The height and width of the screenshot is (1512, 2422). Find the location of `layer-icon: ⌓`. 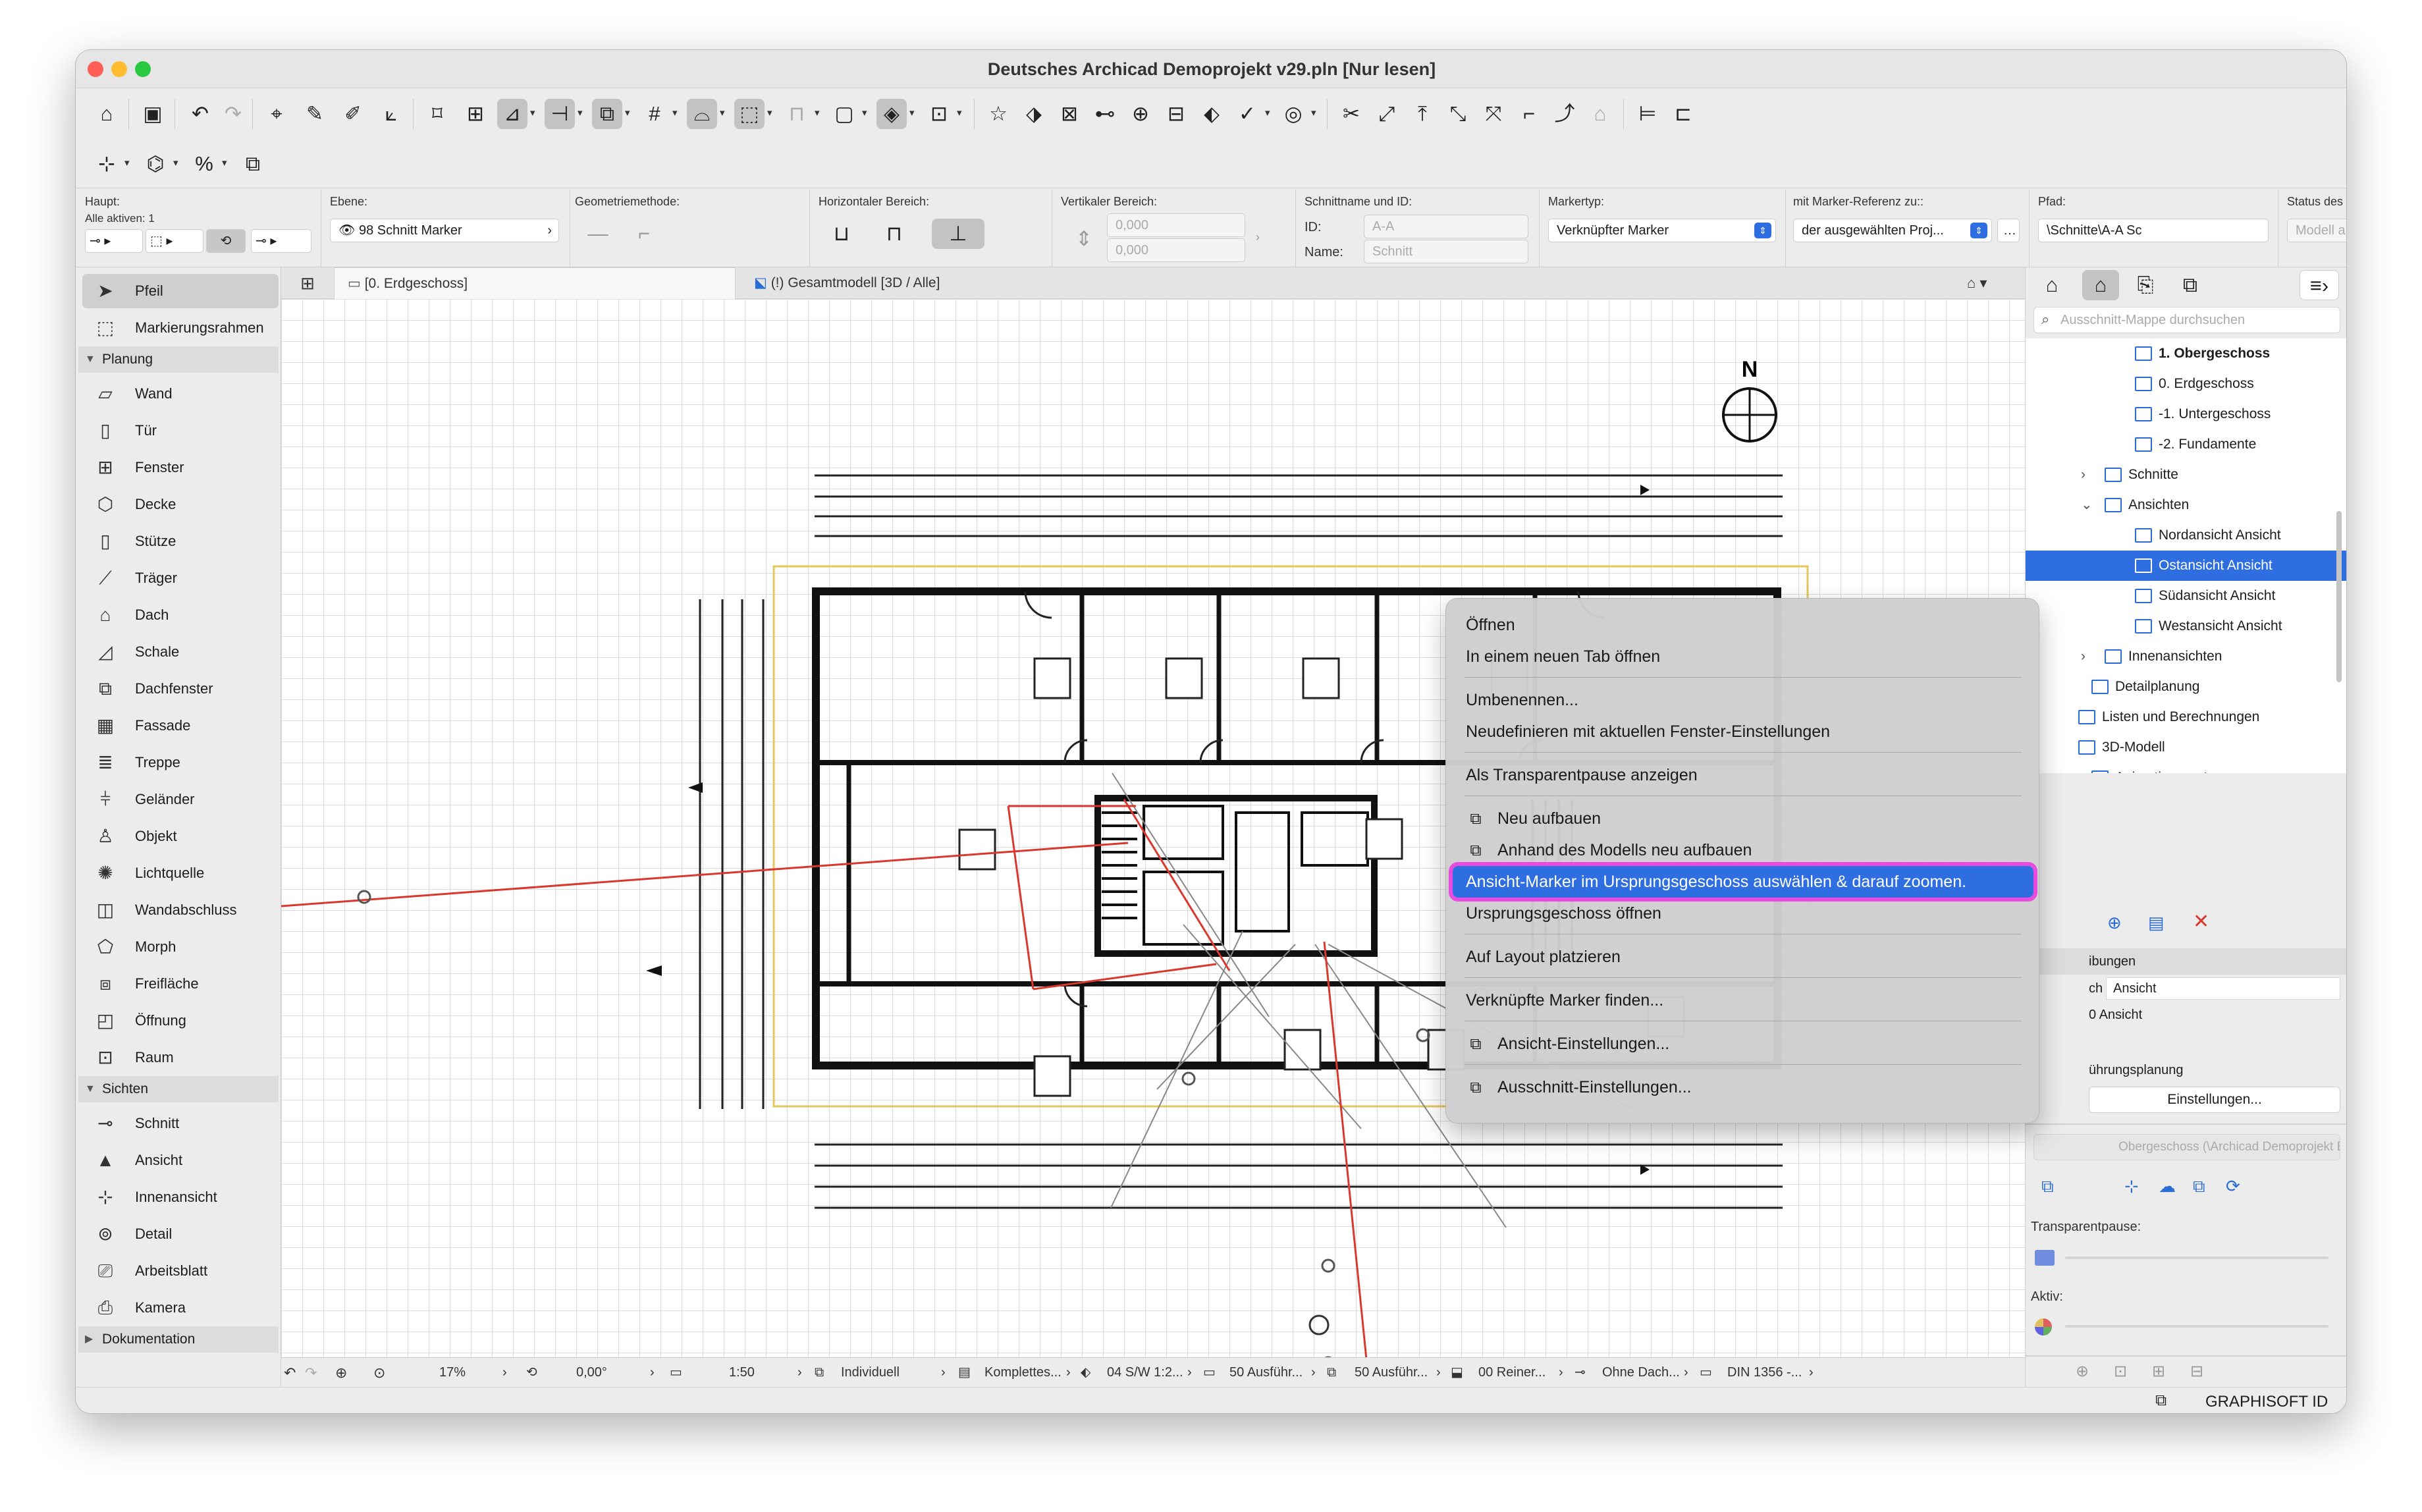

layer-icon: ⌓ is located at coordinates (702, 114).